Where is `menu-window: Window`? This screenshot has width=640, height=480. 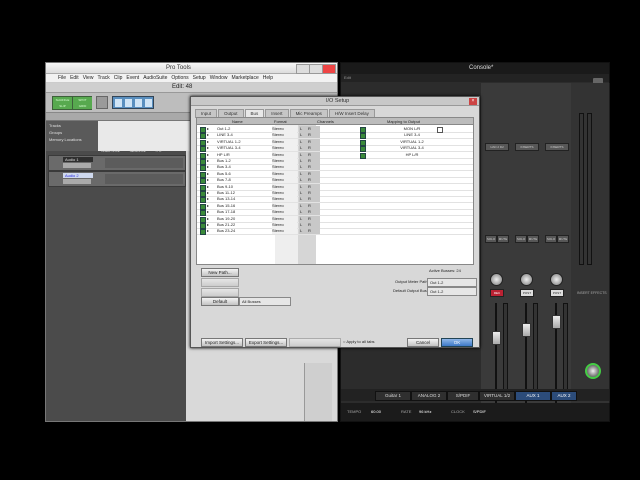
menu-window: Window is located at coordinates (219, 78).